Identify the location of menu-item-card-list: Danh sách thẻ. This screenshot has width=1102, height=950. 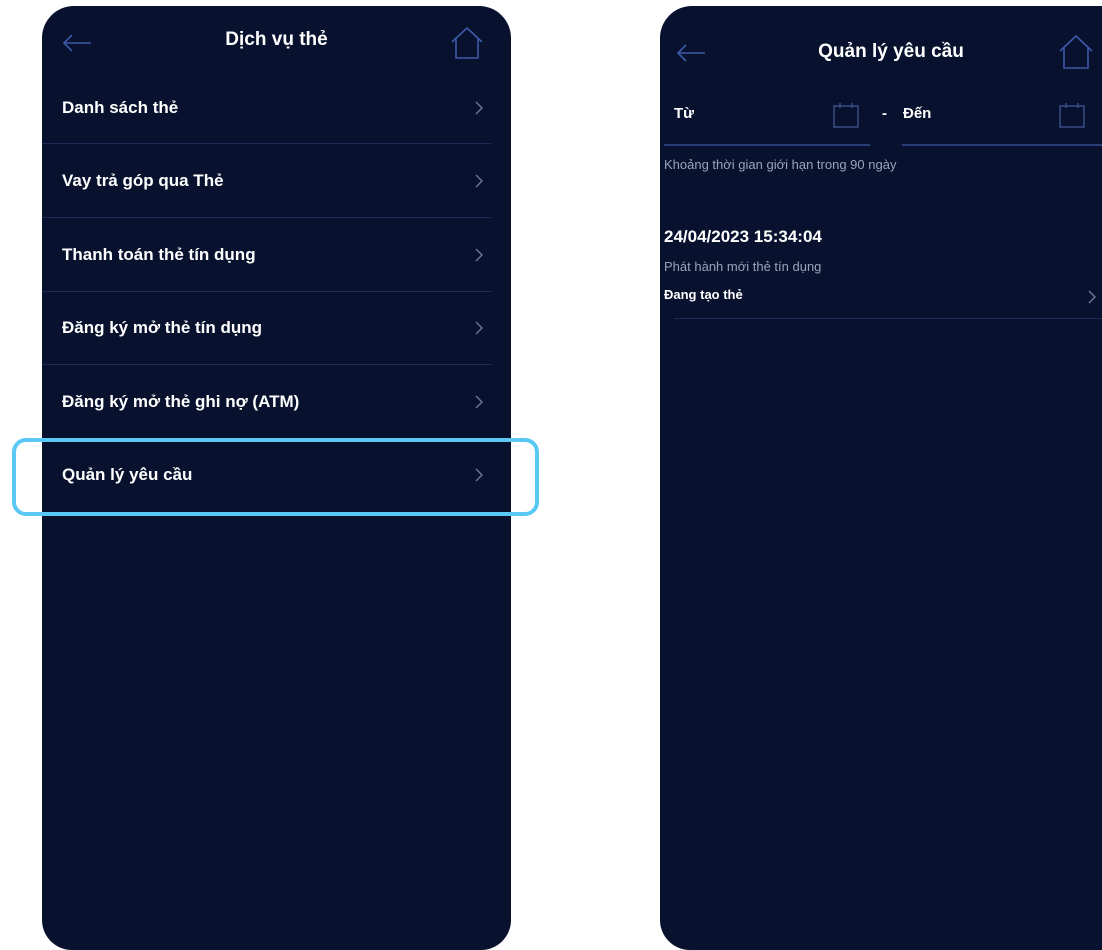
(266, 107).